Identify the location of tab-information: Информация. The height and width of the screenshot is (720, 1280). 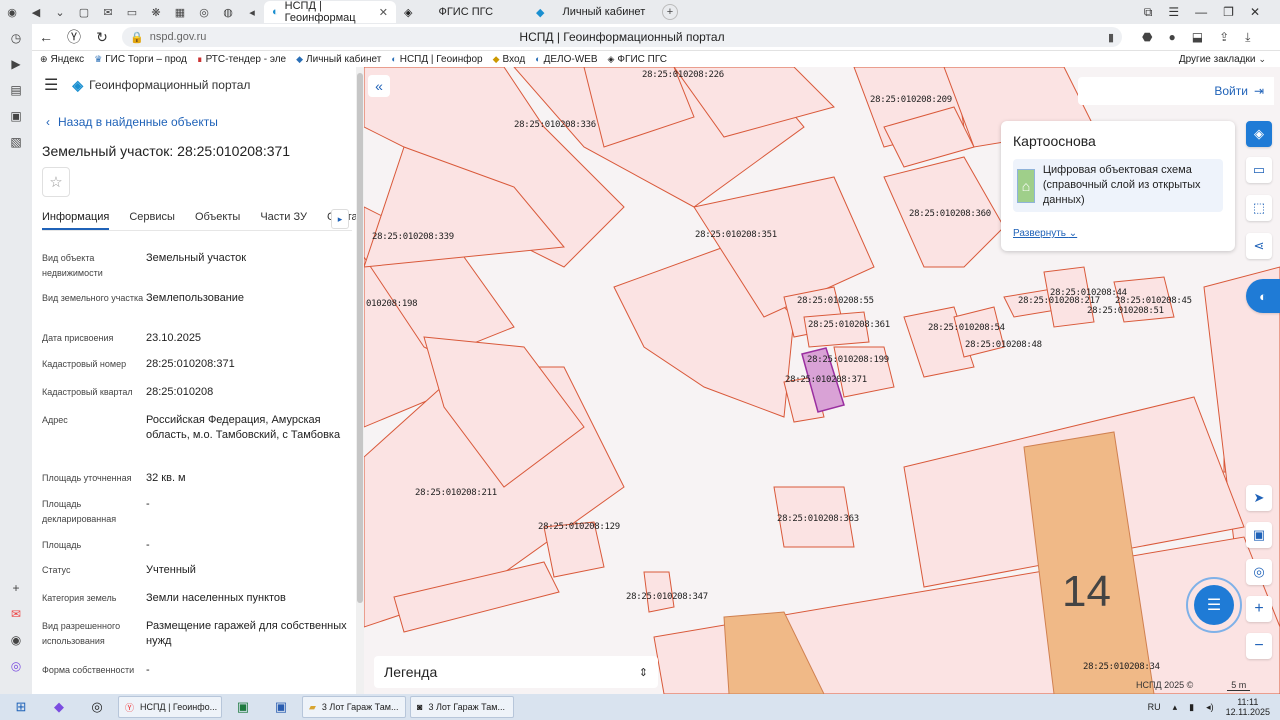
(76, 220).